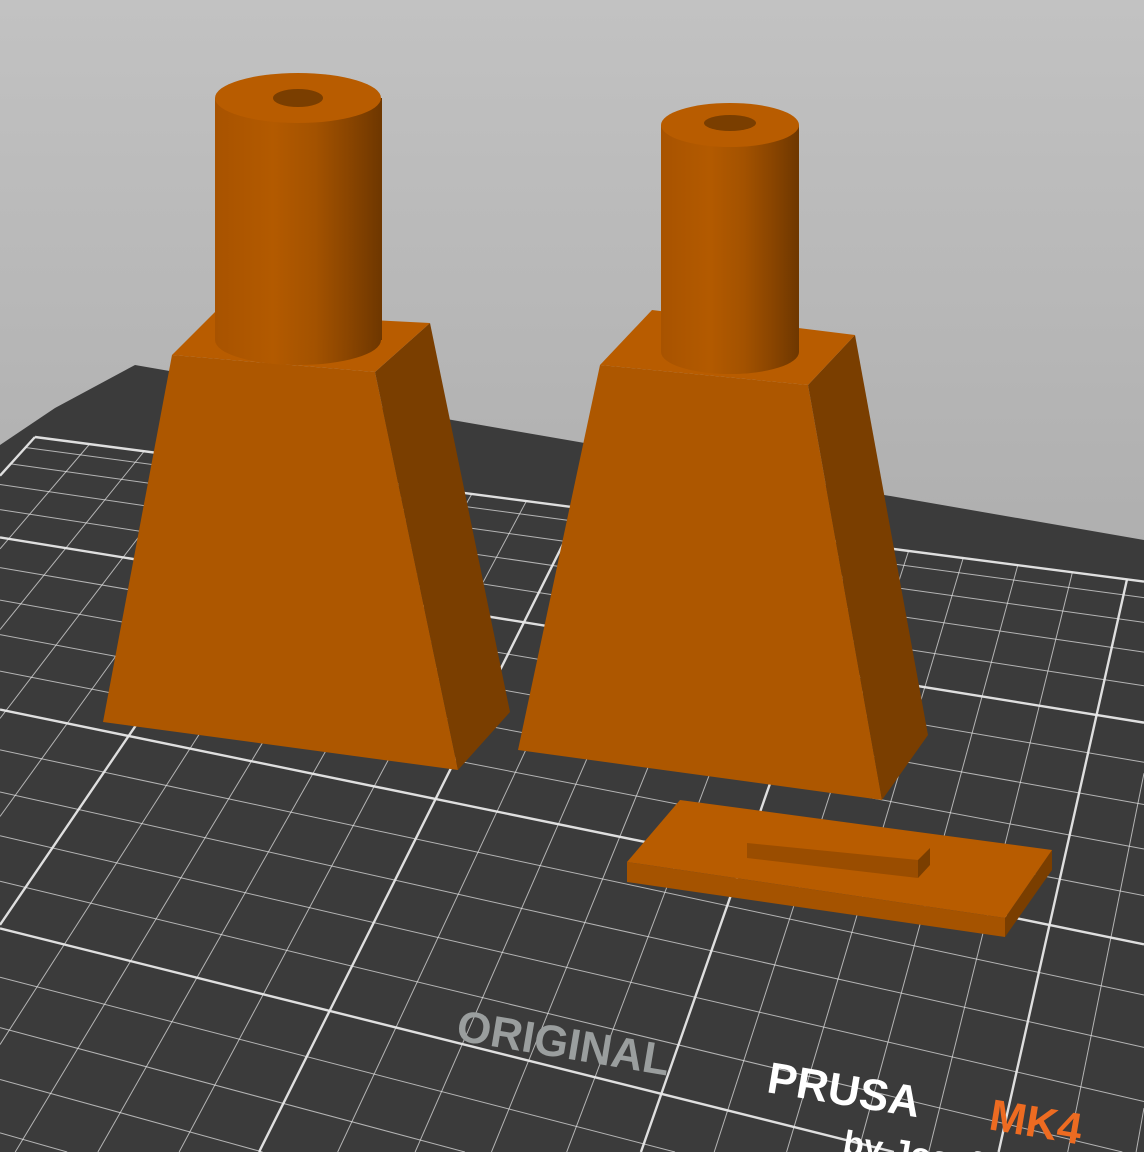 The image size is (1144, 1152). Describe the element at coordinates (298, 219) in the screenshot. I see `left-cylinder-body` at that location.